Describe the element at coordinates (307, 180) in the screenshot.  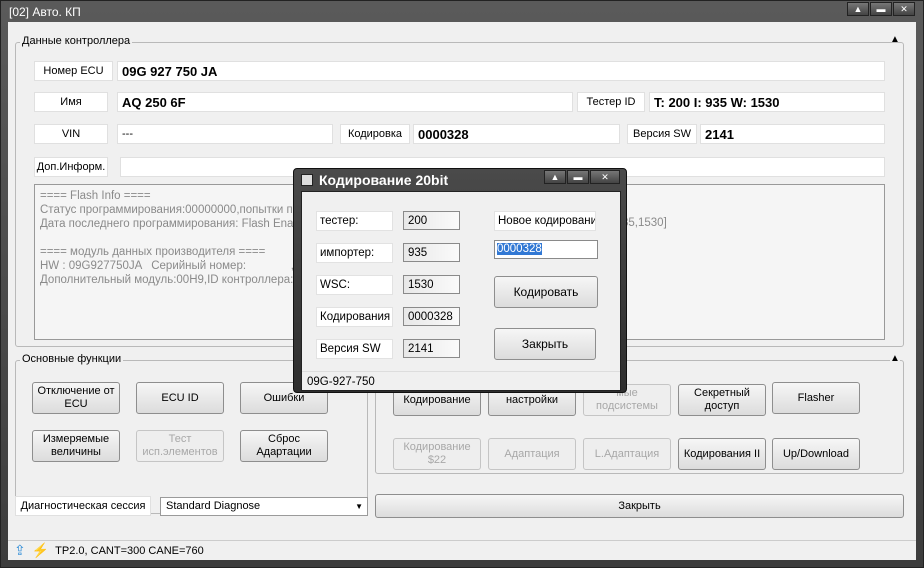
I see `system-menu-icon` at that location.